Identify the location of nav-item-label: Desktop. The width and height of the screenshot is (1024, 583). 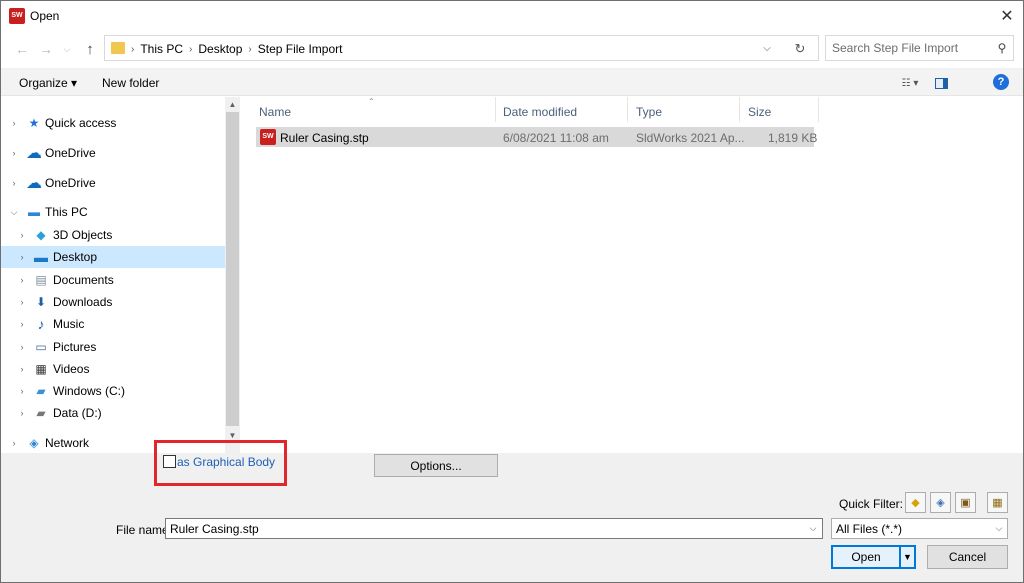
(75, 257).